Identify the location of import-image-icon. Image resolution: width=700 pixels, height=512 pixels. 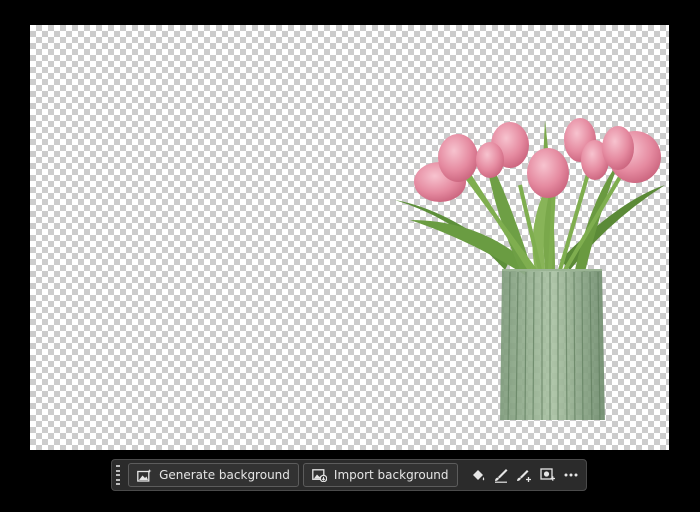
(319, 475).